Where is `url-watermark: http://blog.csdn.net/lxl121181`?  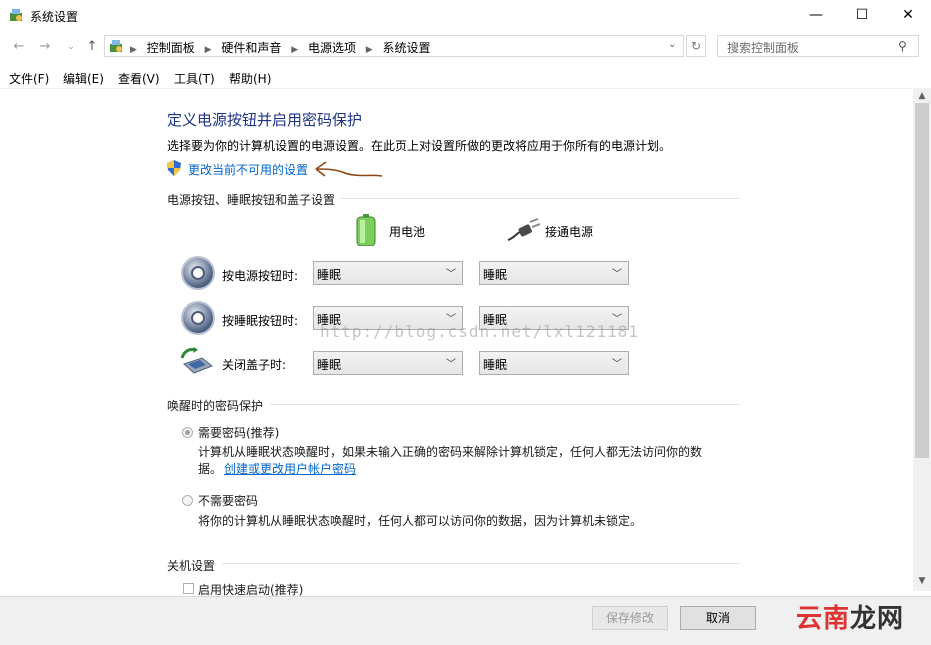
url-watermark: http://blog.csdn.net/lxl121181 is located at coordinates (479, 331).